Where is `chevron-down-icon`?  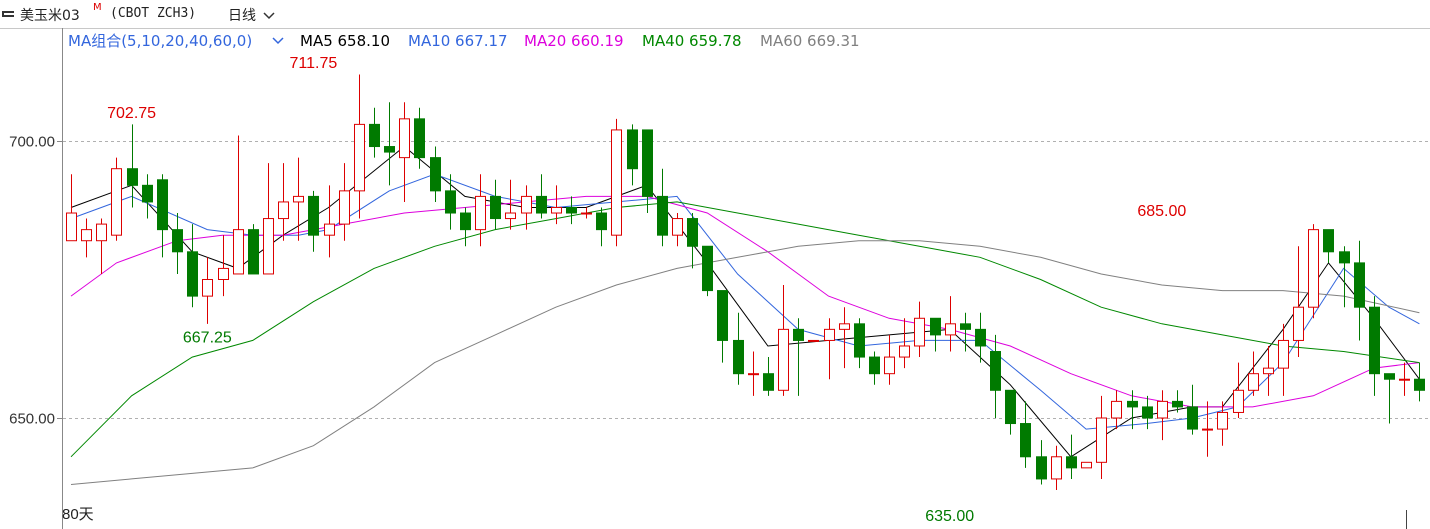
chevron-down-icon is located at coordinates (269, 16).